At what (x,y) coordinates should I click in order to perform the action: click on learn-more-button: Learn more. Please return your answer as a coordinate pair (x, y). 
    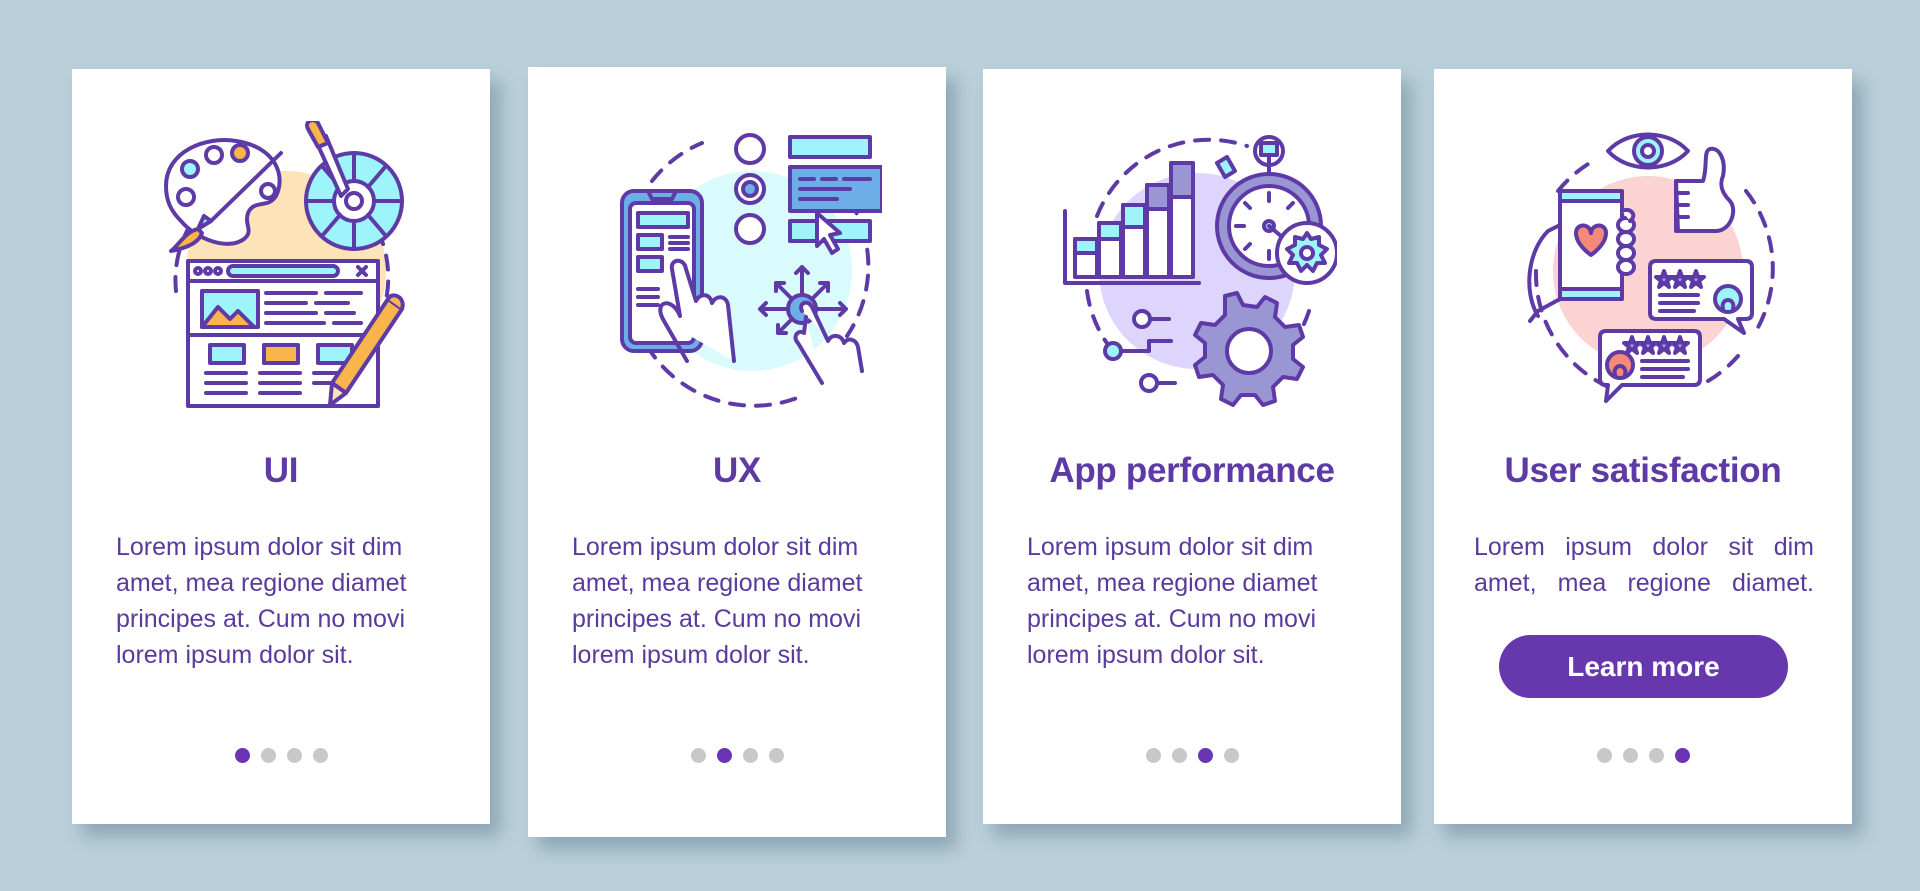
    Looking at the image, I should click on (1643, 666).